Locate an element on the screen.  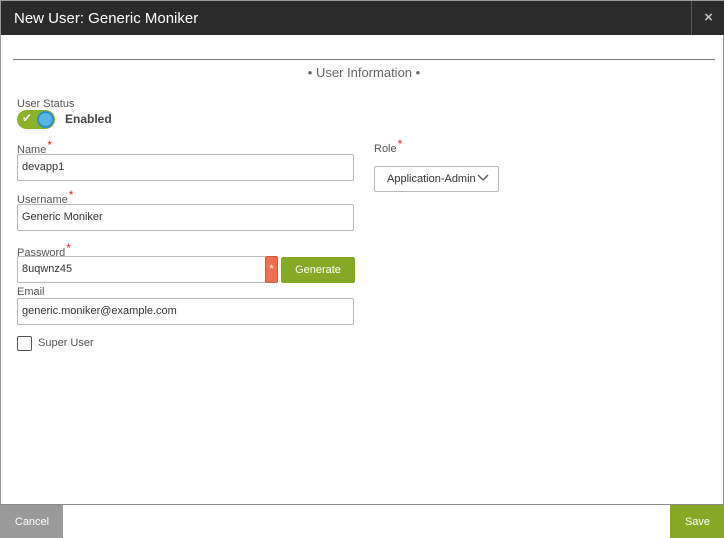
section-divider is located at coordinates (364, 59).